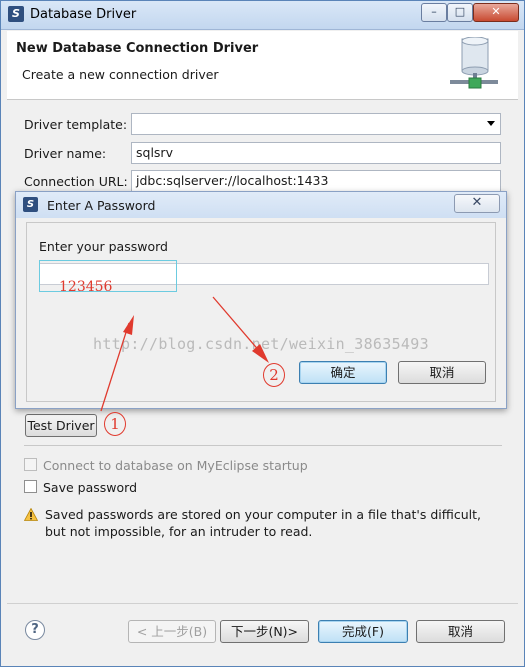 Image resolution: width=525 pixels, height=667 pixels. What do you see at coordinates (90, 487) in the screenshot?
I see `save-password-label: Save password` at bounding box center [90, 487].